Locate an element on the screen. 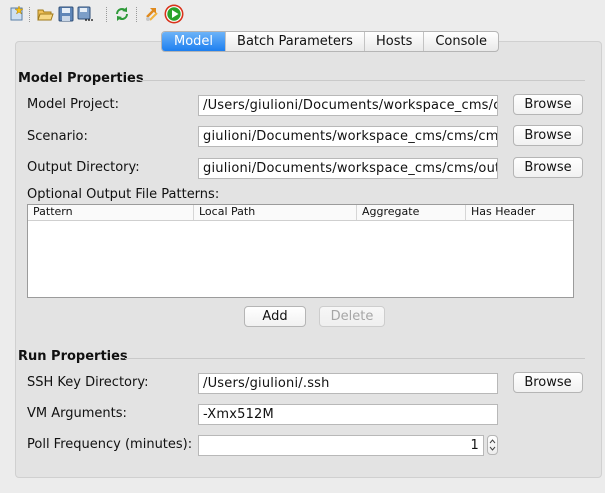 This screenshot has width=605, height=493. column-local-path: Local Path is located at coordinates (275, 212).